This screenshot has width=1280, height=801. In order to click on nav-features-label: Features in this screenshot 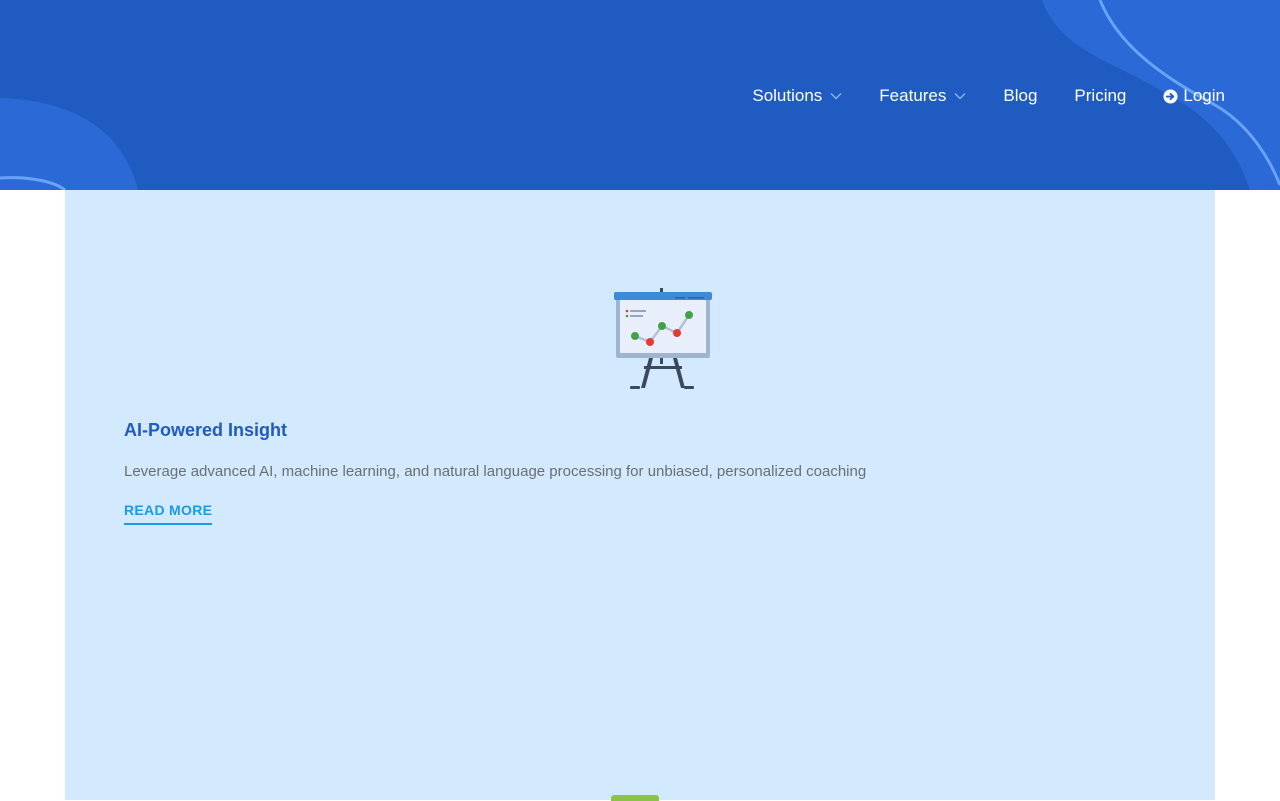, I will do `click(913, 95)`.